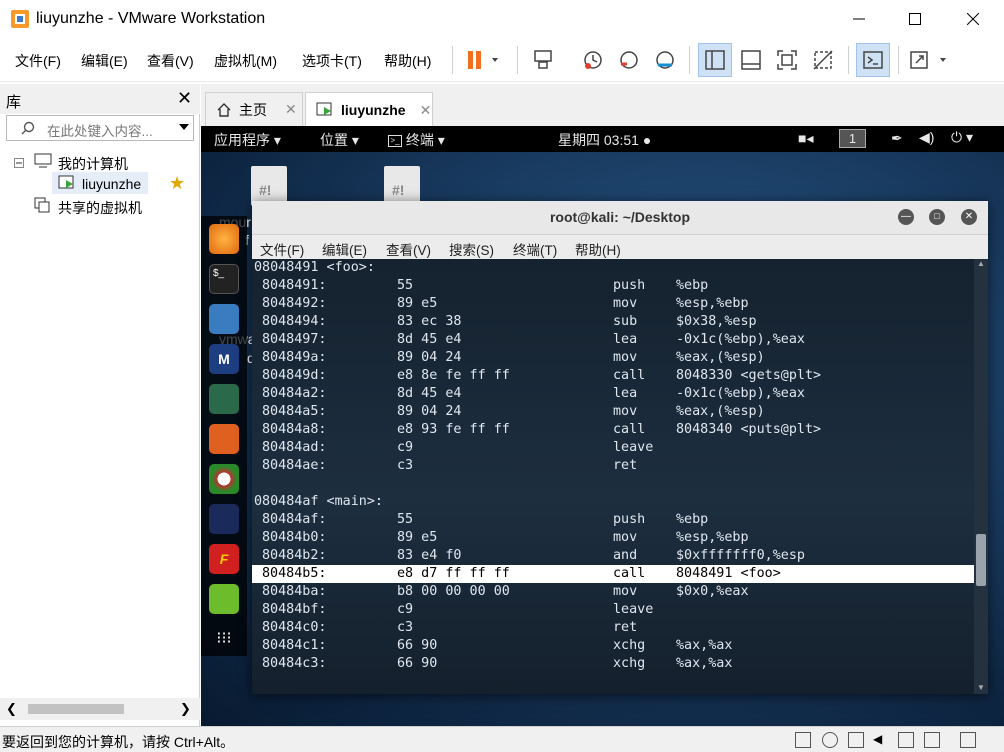  What do you see at coordinates (740, 555) in the screenshot?
I see `disasm-args: $0xfffffff0,%esp` at bounding box center [740, 555].